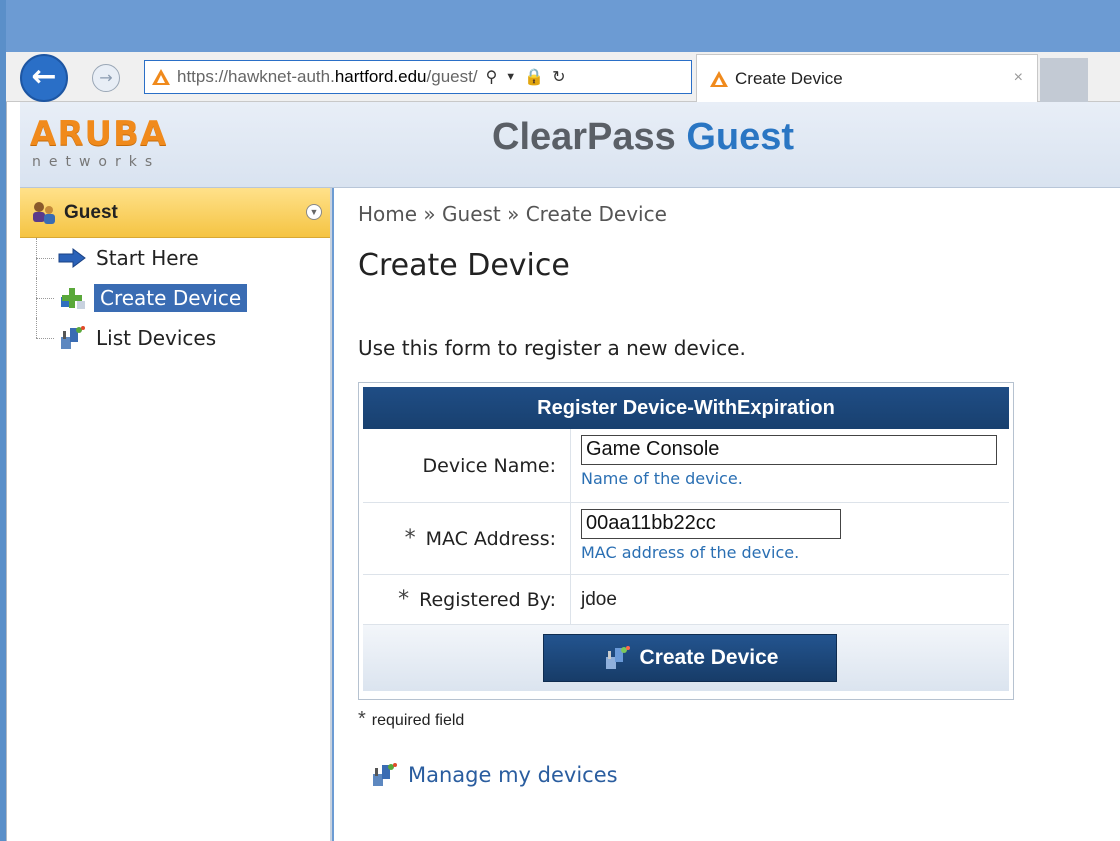 This screenshot has width=1120, height=841. Describe the element at coordinates (72, 298) in the screenshot. I see `add-device-icon` at that location.